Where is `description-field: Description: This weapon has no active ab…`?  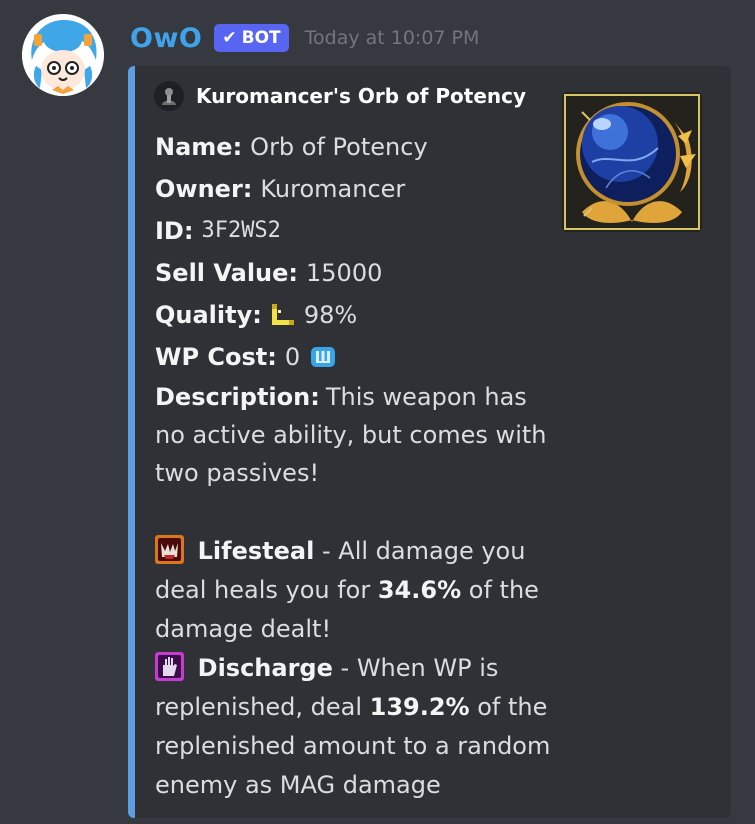 description-field: Description: This weapon has no active ab… is located at coordinates (355, 435).